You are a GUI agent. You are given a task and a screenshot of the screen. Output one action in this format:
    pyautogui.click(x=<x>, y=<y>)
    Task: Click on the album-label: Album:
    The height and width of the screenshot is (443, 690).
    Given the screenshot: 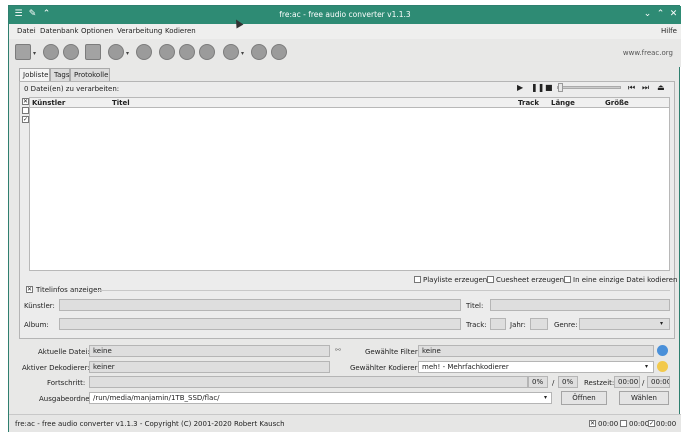 What is the action you would take?
    pyautogui.click(x=36, y=325)
    